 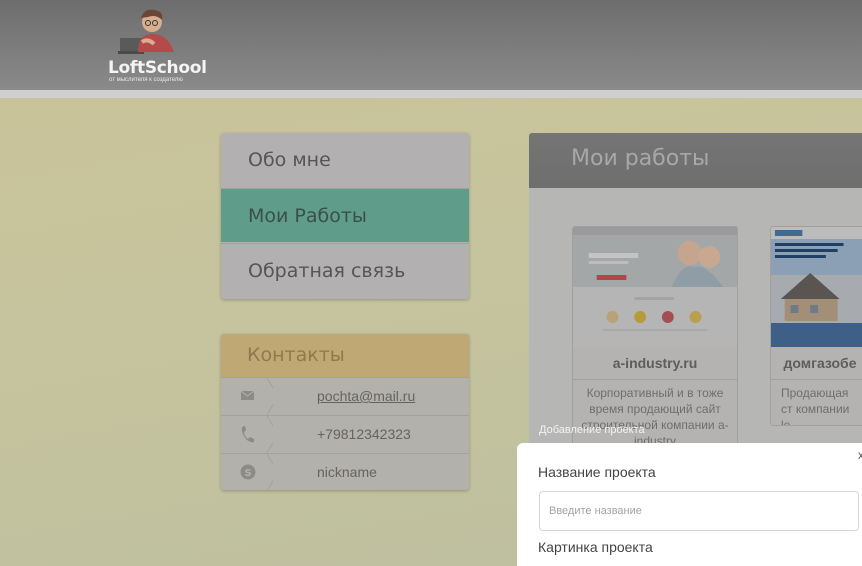 I want to click on main-nav: Обо мне Мои Работы Обратная связь, so click(x=345, y=216).